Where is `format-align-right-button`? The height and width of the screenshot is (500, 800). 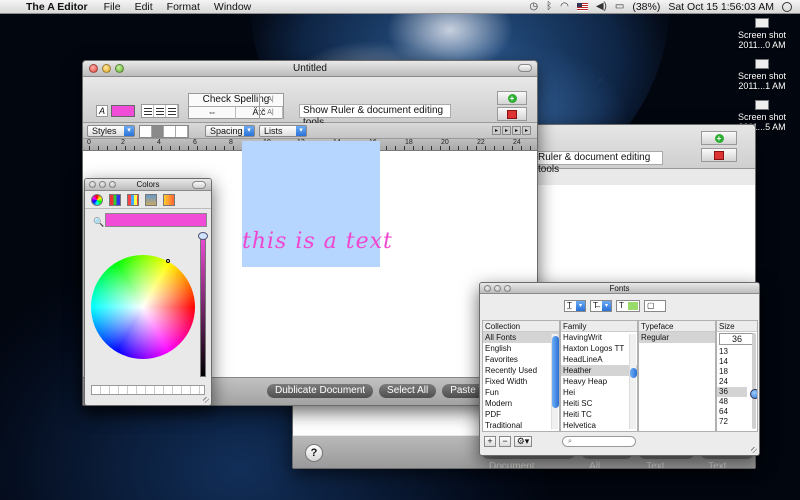
format-align-right-button is located at coordinates (182, 131).